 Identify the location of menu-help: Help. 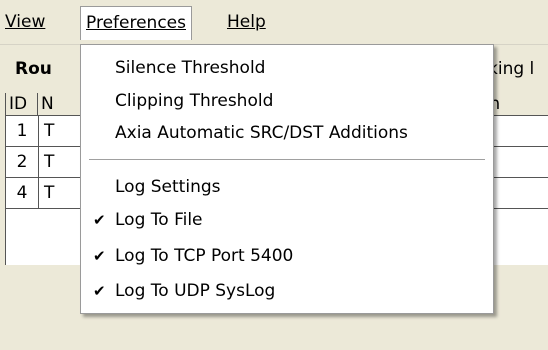
(246, 22).